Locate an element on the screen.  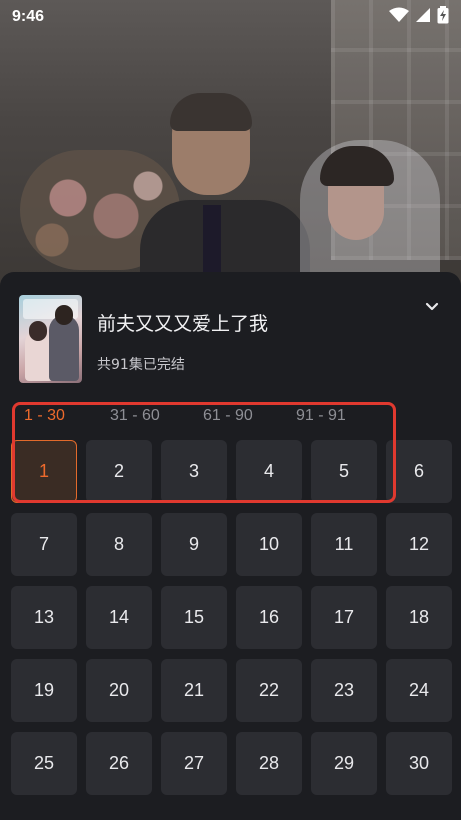
episode-button-18: 18 is located at coordinates (419, 617).